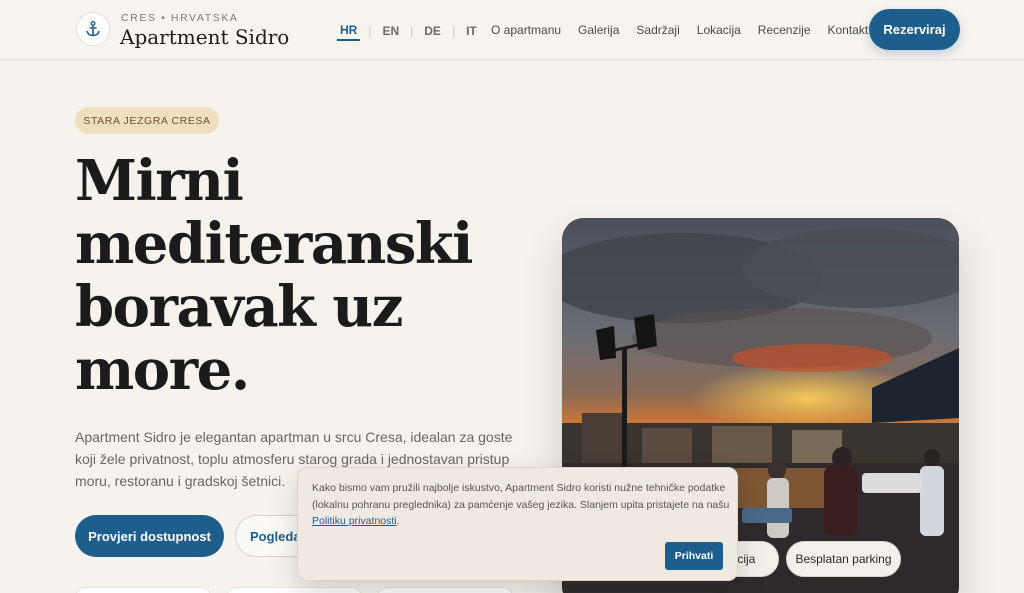 This screenshot has height=593, width=1024. I want to click on check-availability-button: Provjeri dostupnost, so click(149, 536).